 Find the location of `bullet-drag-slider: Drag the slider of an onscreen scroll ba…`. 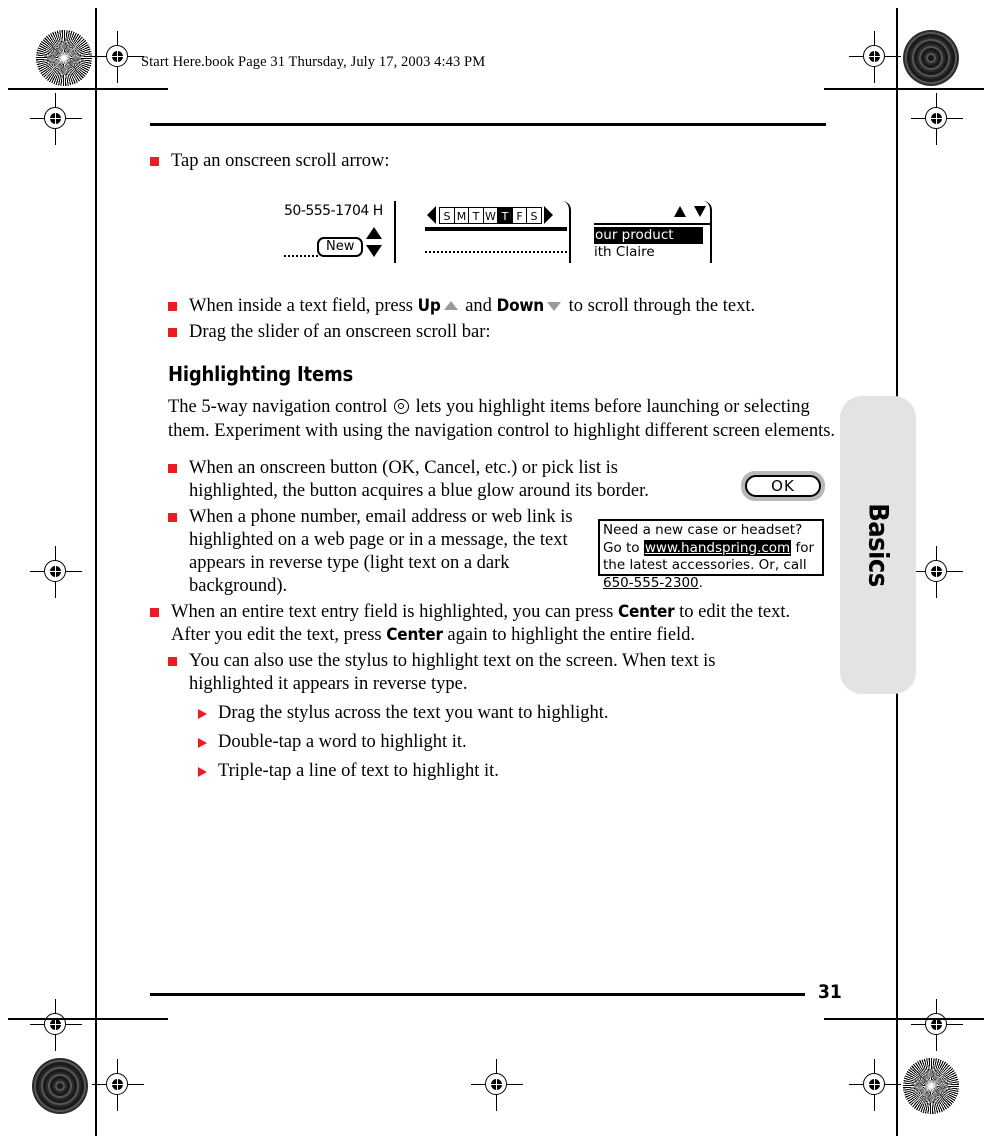

bullet-drag-slider: Drag the slider of an onscreen scroll ba… is located at coordinates (497, 332).